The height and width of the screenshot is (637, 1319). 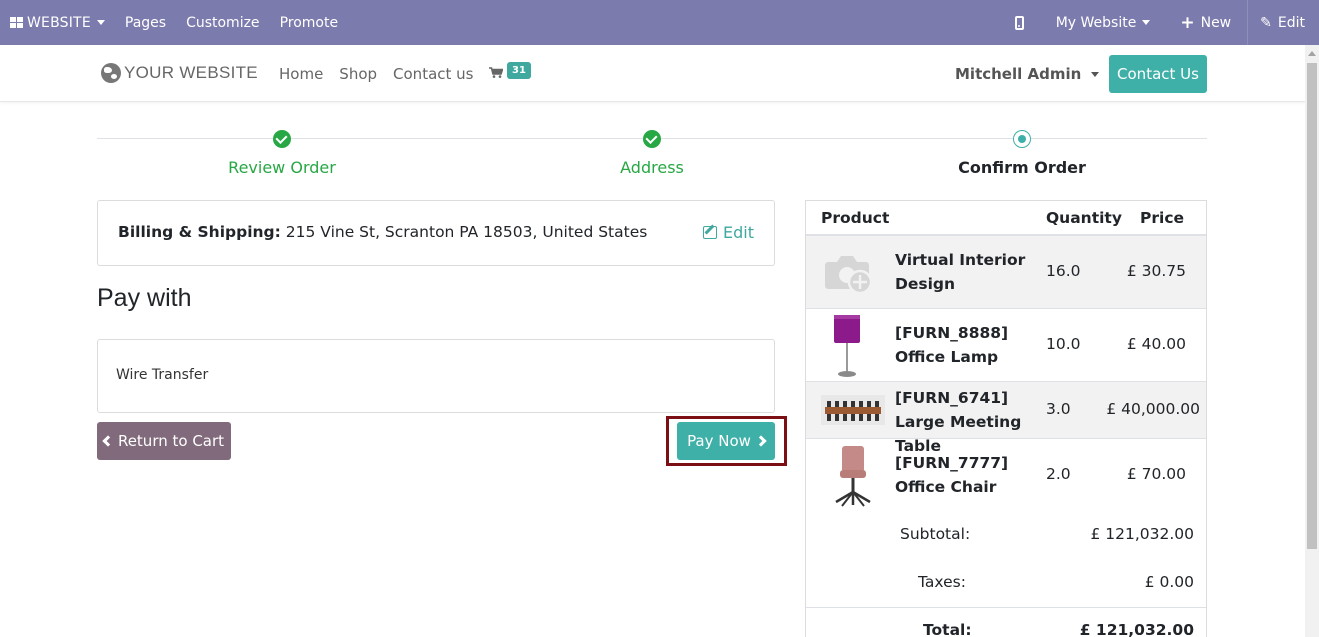 I want to click on pay-now-label: Pay Now, so click(x=719, y=441).